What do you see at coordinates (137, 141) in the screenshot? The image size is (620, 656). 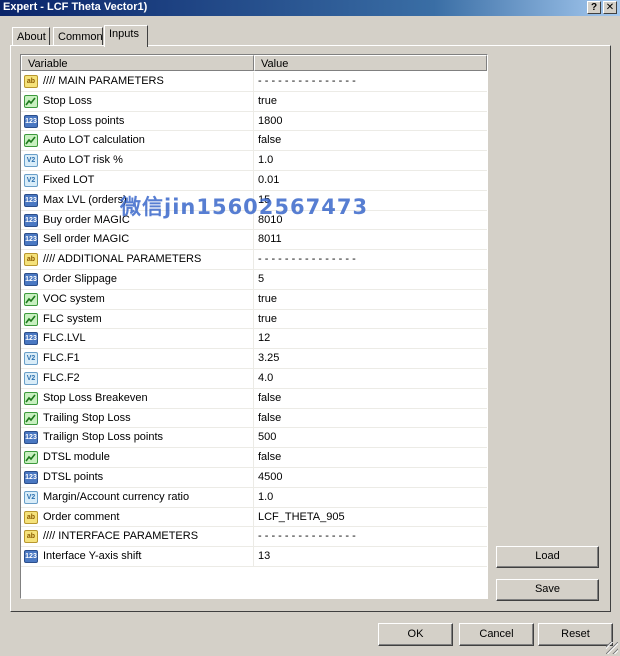 I see `variable-cell: Auto LOT calculation` at bounding box center [137, 141].